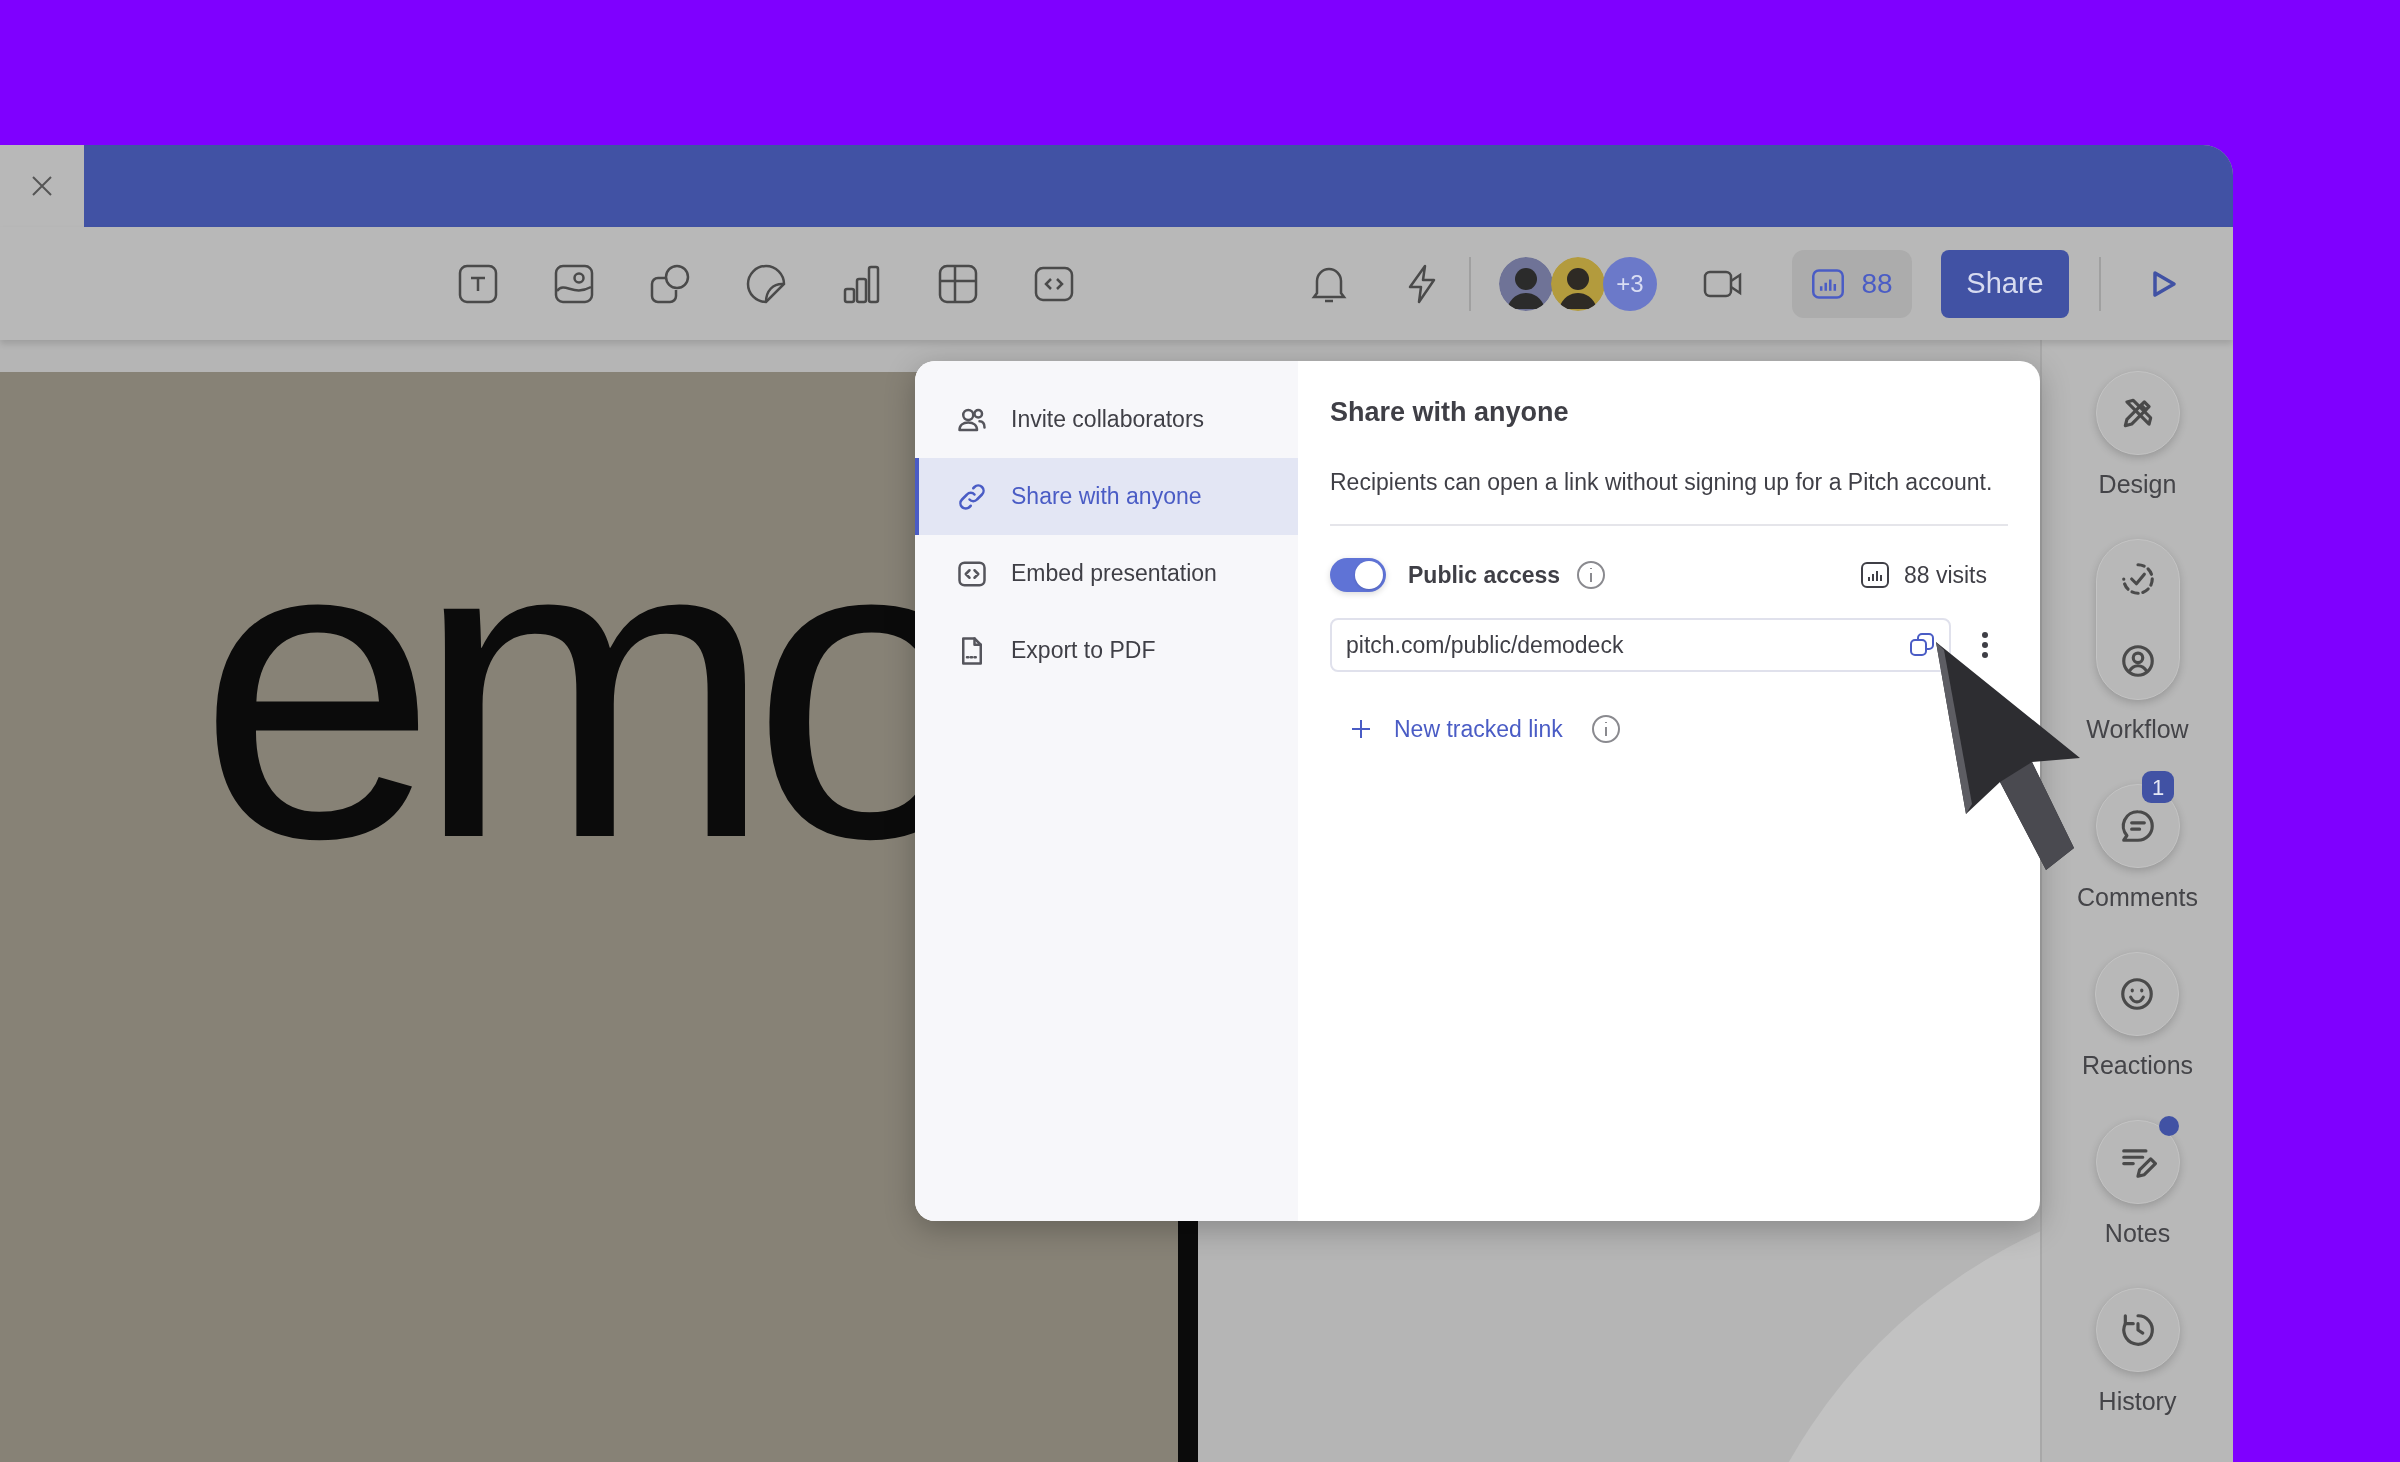 This screenshot has width=2400, height=1462. Describe the element at coordinates (1662, 482) in the screenshot. I see `description-text: Recipients can open a link without signing up for a Pitch account.` at that location.